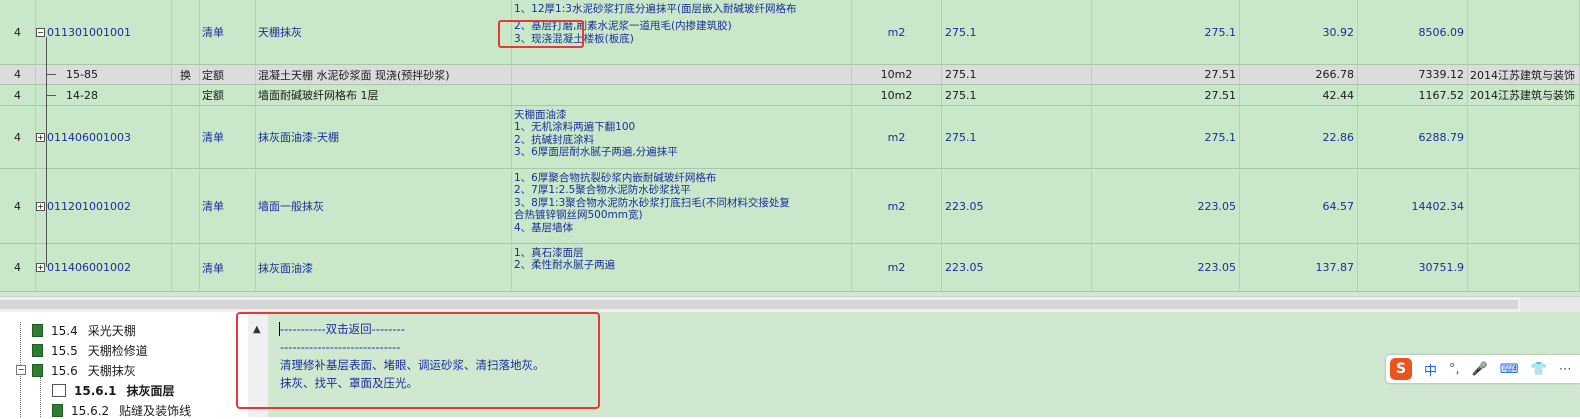  What do you see at coordinates (104, 74) in the screenshot?
I see `item-code: 15-85` at bounding box center [104, 74].